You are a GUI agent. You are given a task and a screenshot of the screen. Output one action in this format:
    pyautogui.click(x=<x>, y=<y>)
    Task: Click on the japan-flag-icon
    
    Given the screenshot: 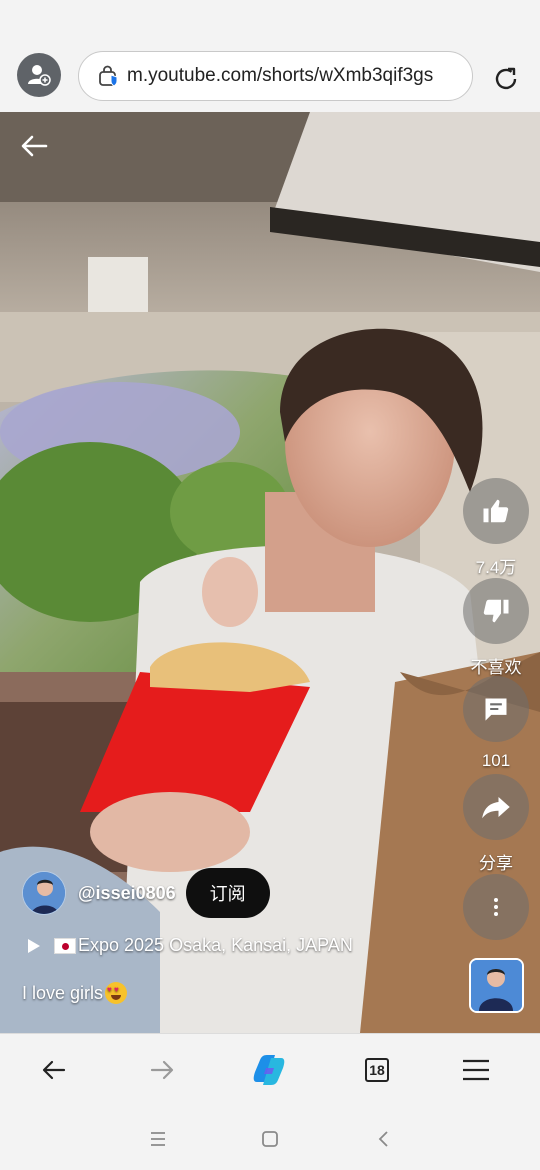 What is the action you would take?
    pyautogui.click(x=65, y=945)
    